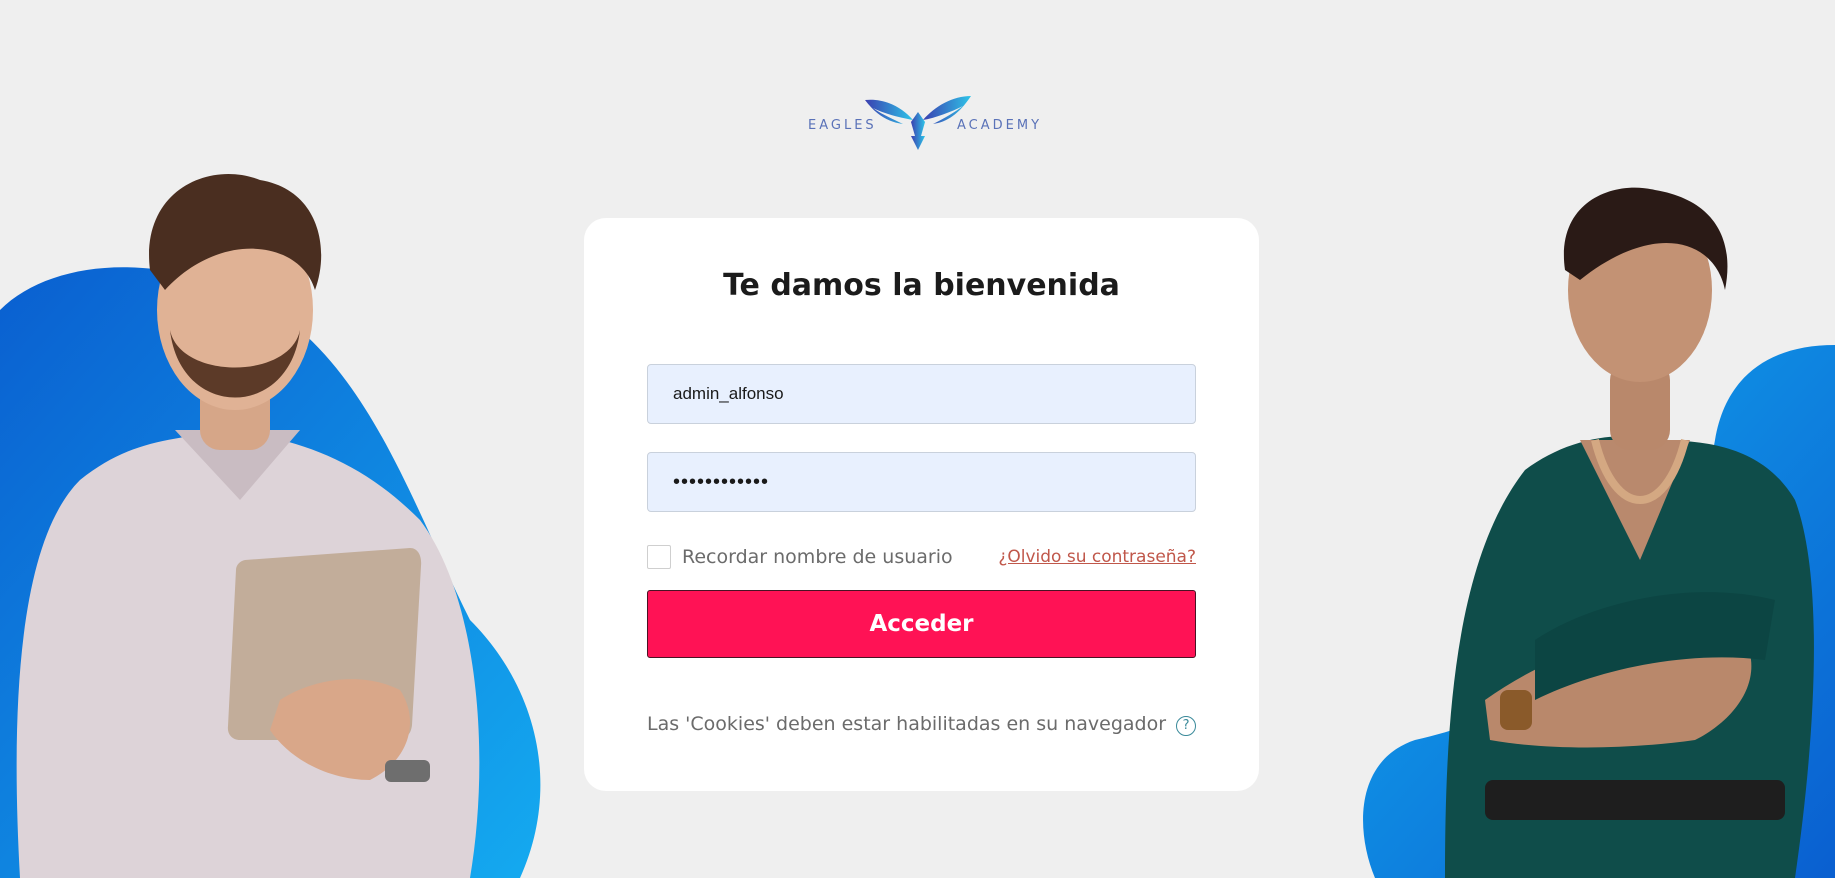 This screenshot has width=1835, height=878. I want to click on logo-word-academy: ACADEMY, so click(1000, 125).